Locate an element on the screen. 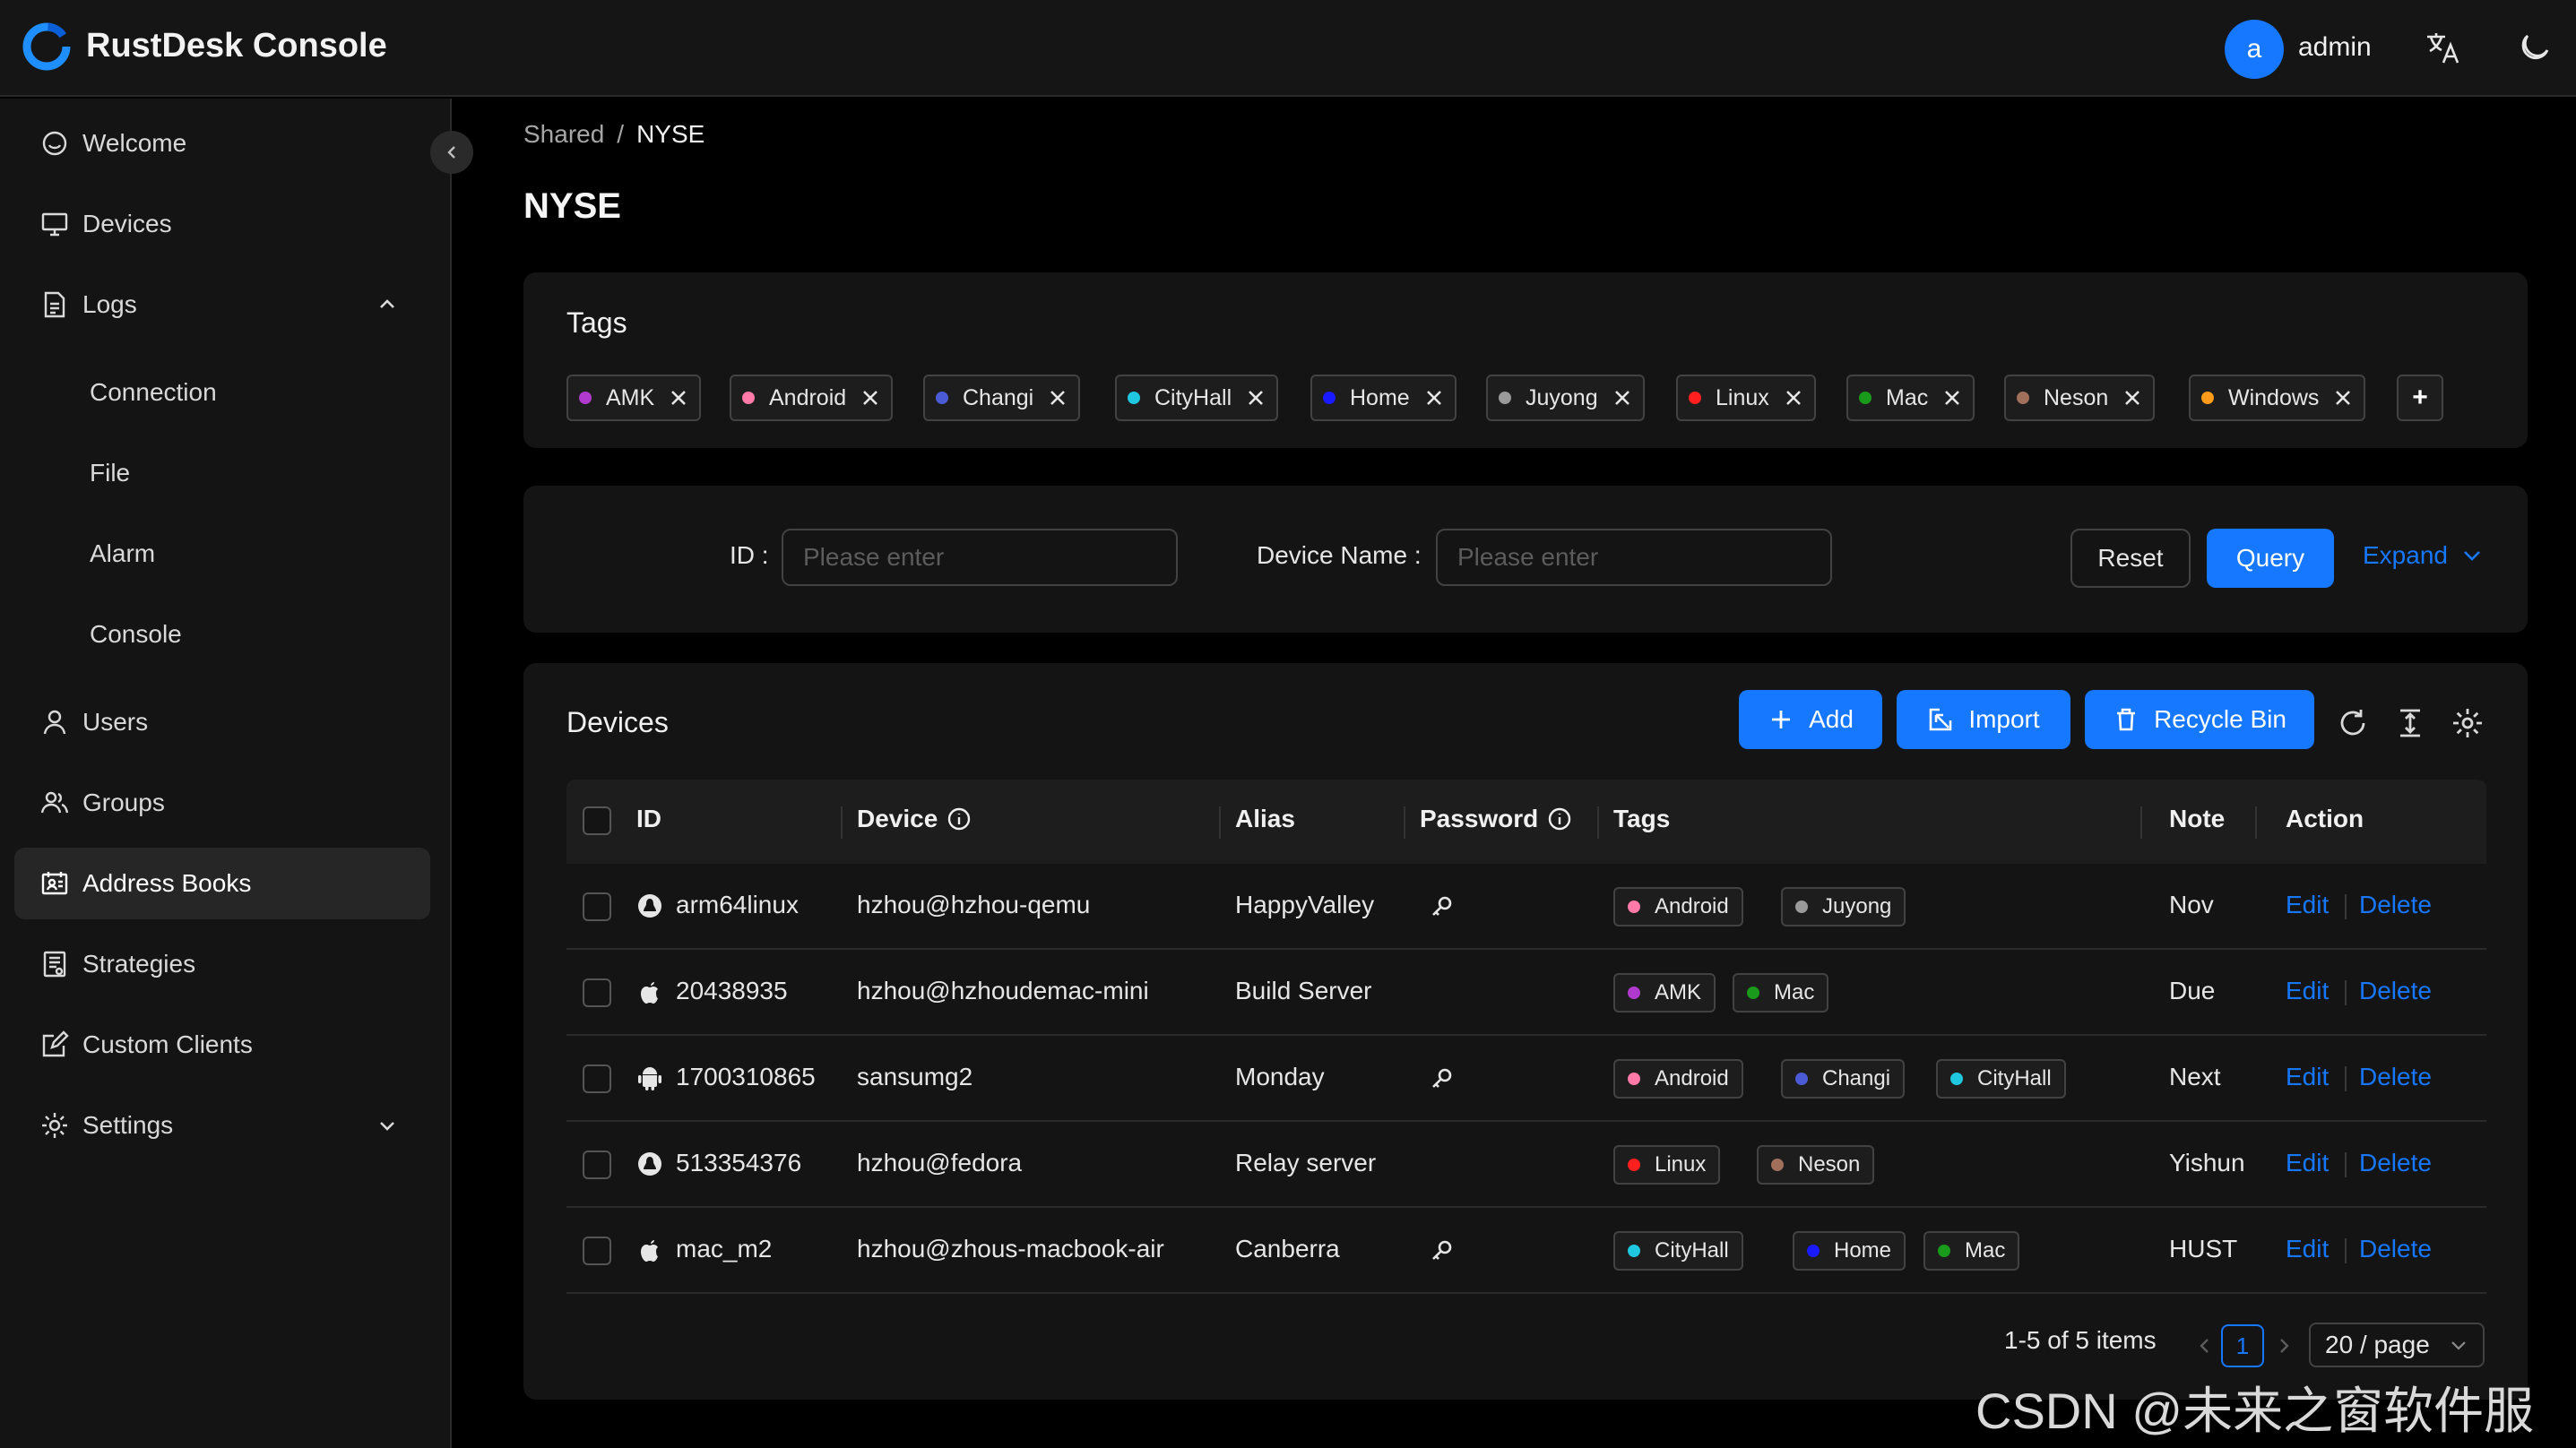 This screenshot has height=1448, width=2576. cell-id: mac_m2 is located at coordinates (724, 1249).